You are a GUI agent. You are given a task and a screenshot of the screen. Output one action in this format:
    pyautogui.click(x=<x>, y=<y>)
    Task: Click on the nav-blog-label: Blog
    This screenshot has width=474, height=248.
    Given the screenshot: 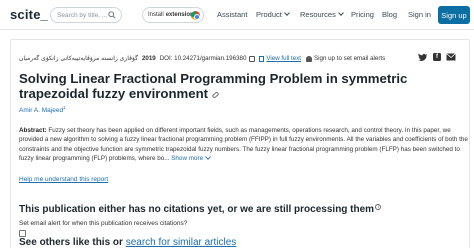 What is the action you would take?
    pyautogui.click(x=390, y=14)
    